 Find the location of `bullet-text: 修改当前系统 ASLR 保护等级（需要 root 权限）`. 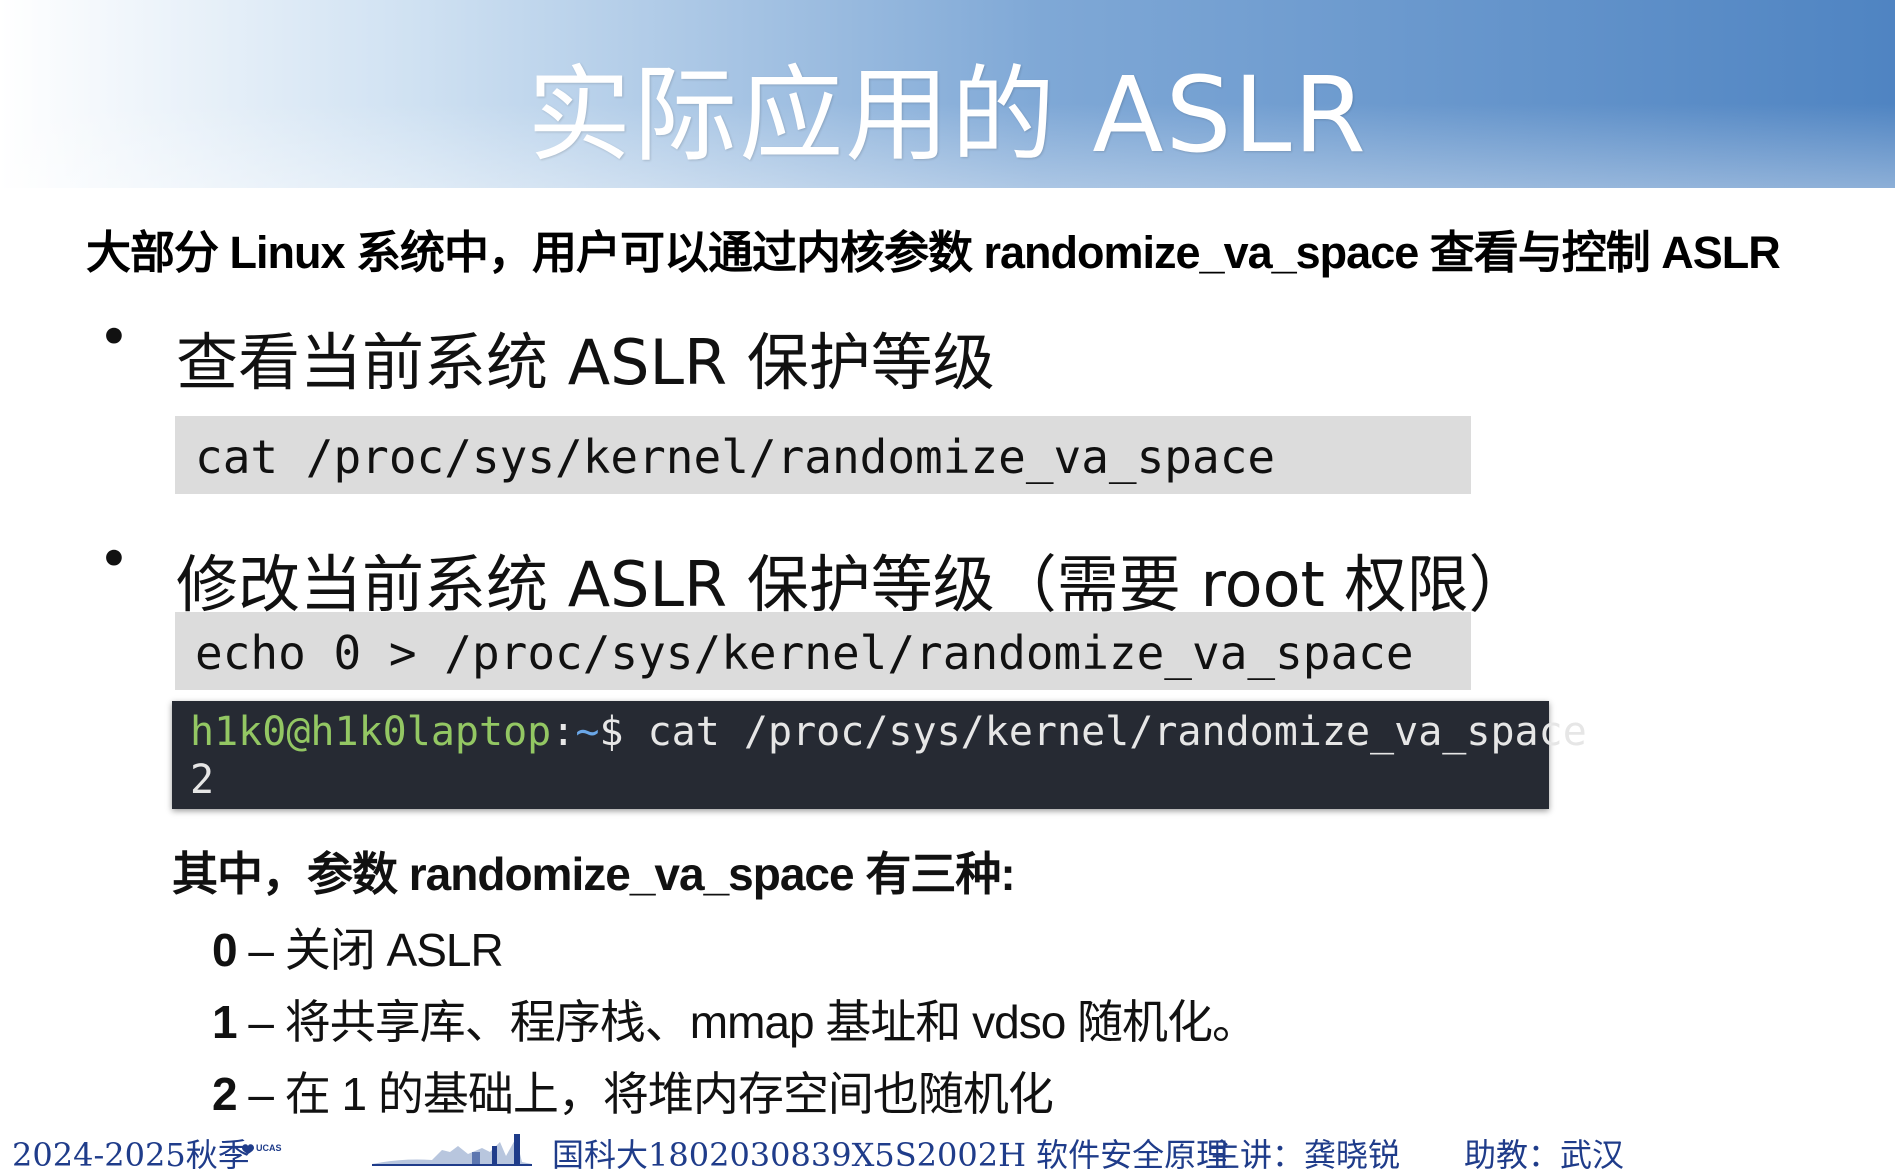

bullet-text: 修改当前系统 ASLR 保护等级（需要 root 权限） is located at coordinates (853, 584).